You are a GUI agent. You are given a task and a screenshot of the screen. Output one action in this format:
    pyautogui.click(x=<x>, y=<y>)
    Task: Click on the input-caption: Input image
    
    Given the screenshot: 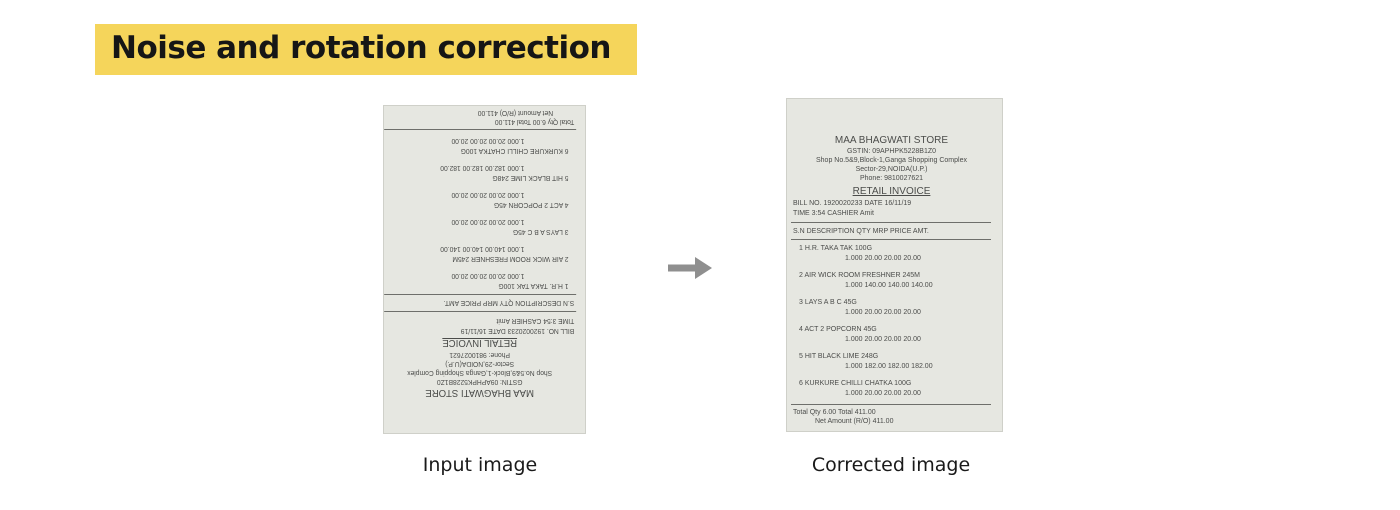 What is the action you would take?
    pyautogui.click(x=480, y=465)
    